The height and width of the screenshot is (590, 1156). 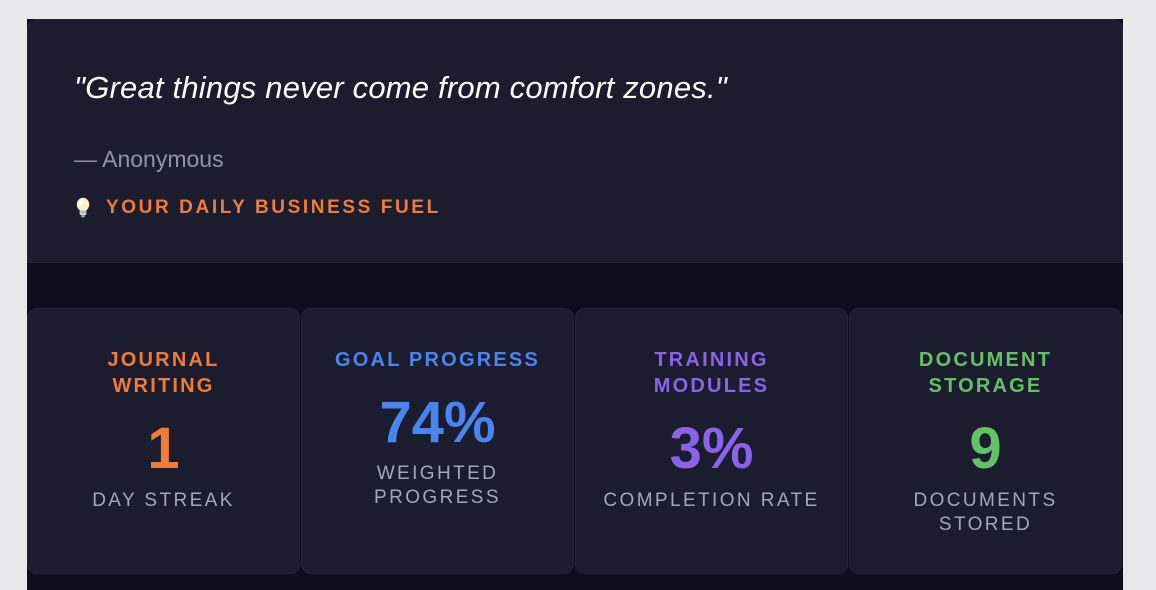 I want to click on stat-title-line: TRAINING, so click(x=711, y=360).